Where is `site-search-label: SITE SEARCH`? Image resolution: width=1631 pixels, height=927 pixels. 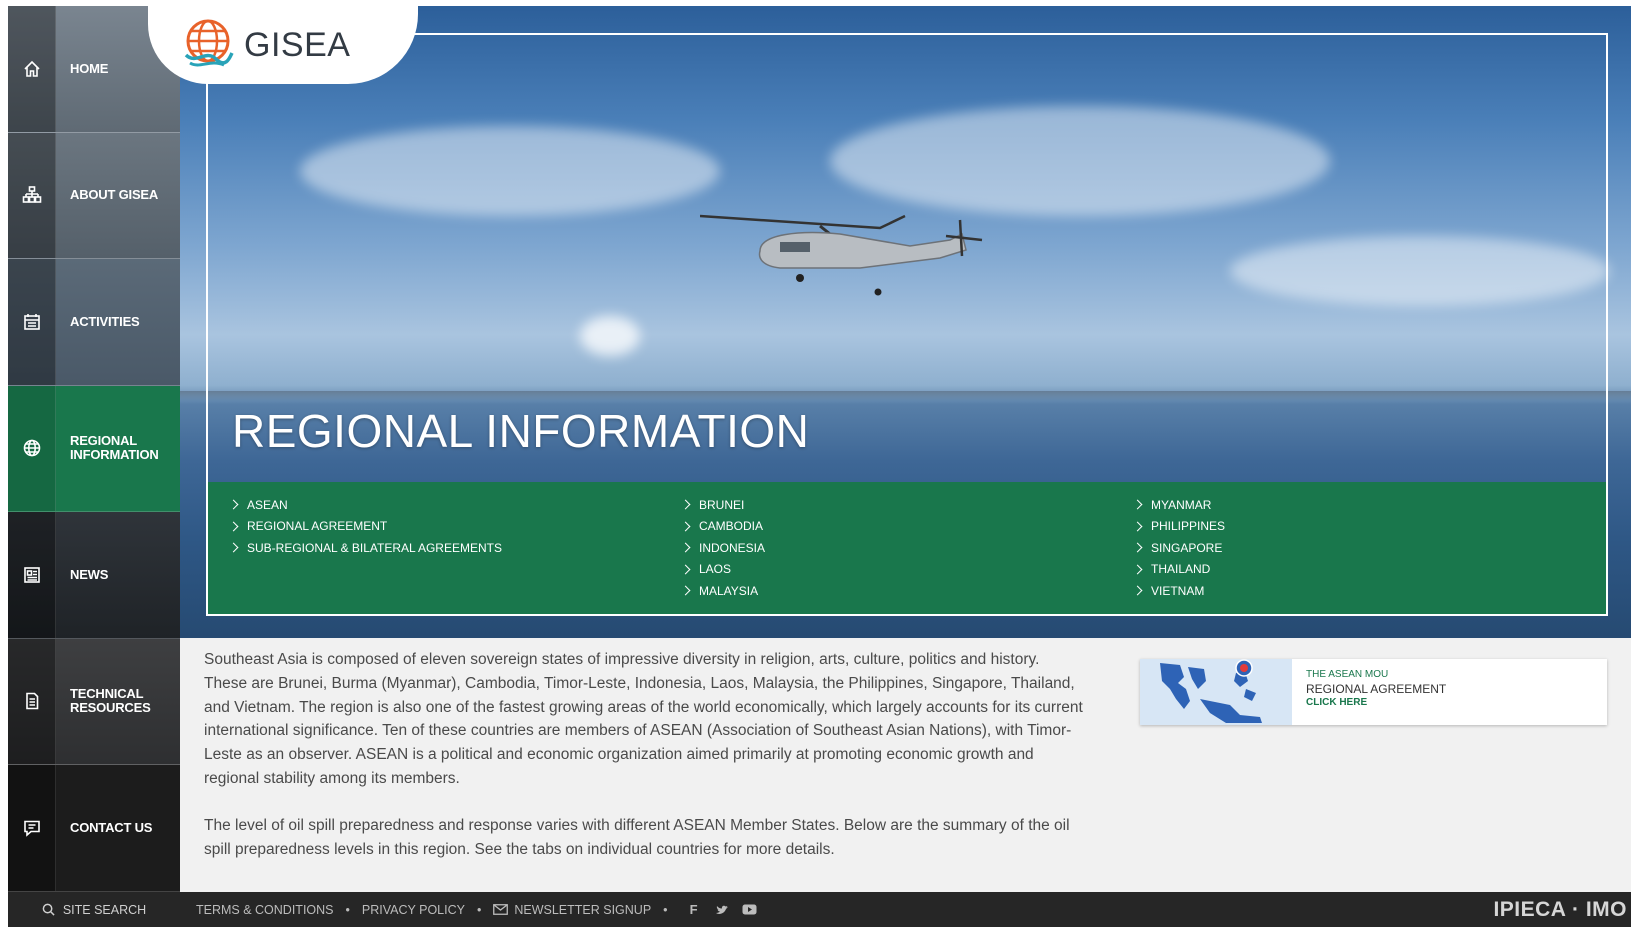
site-search-label: SITE SEARCH is located at coordinates (104, 909).